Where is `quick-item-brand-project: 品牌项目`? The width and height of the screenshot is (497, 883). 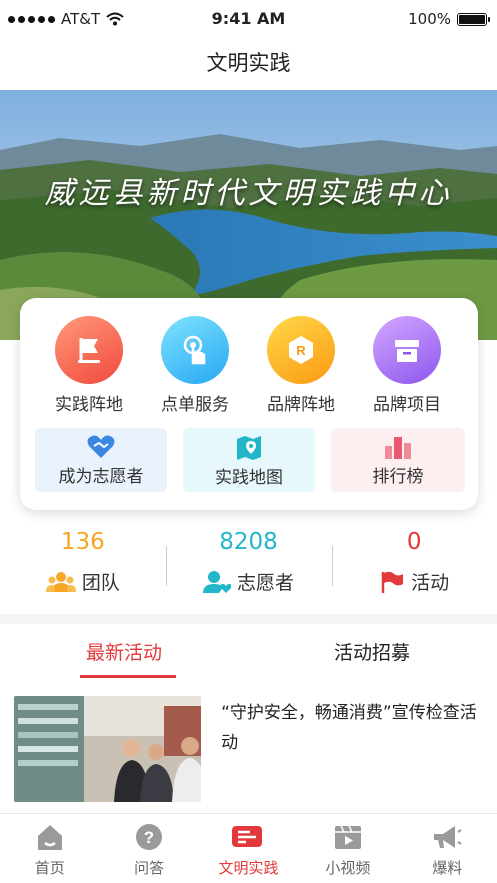
quick-item-brand-project: 品牌项目 is located at coordinates (407, 365).